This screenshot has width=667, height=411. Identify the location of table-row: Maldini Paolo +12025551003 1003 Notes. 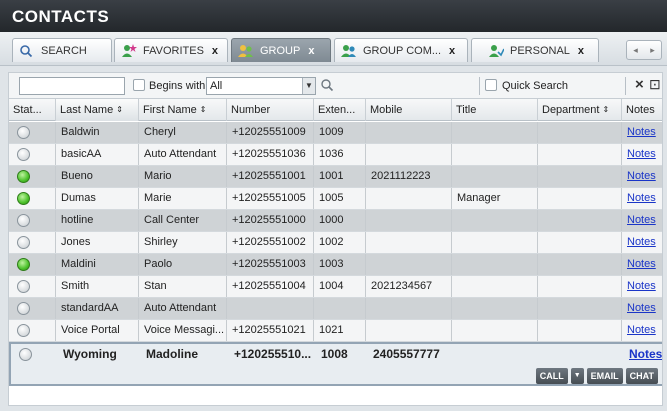
(335, 265).